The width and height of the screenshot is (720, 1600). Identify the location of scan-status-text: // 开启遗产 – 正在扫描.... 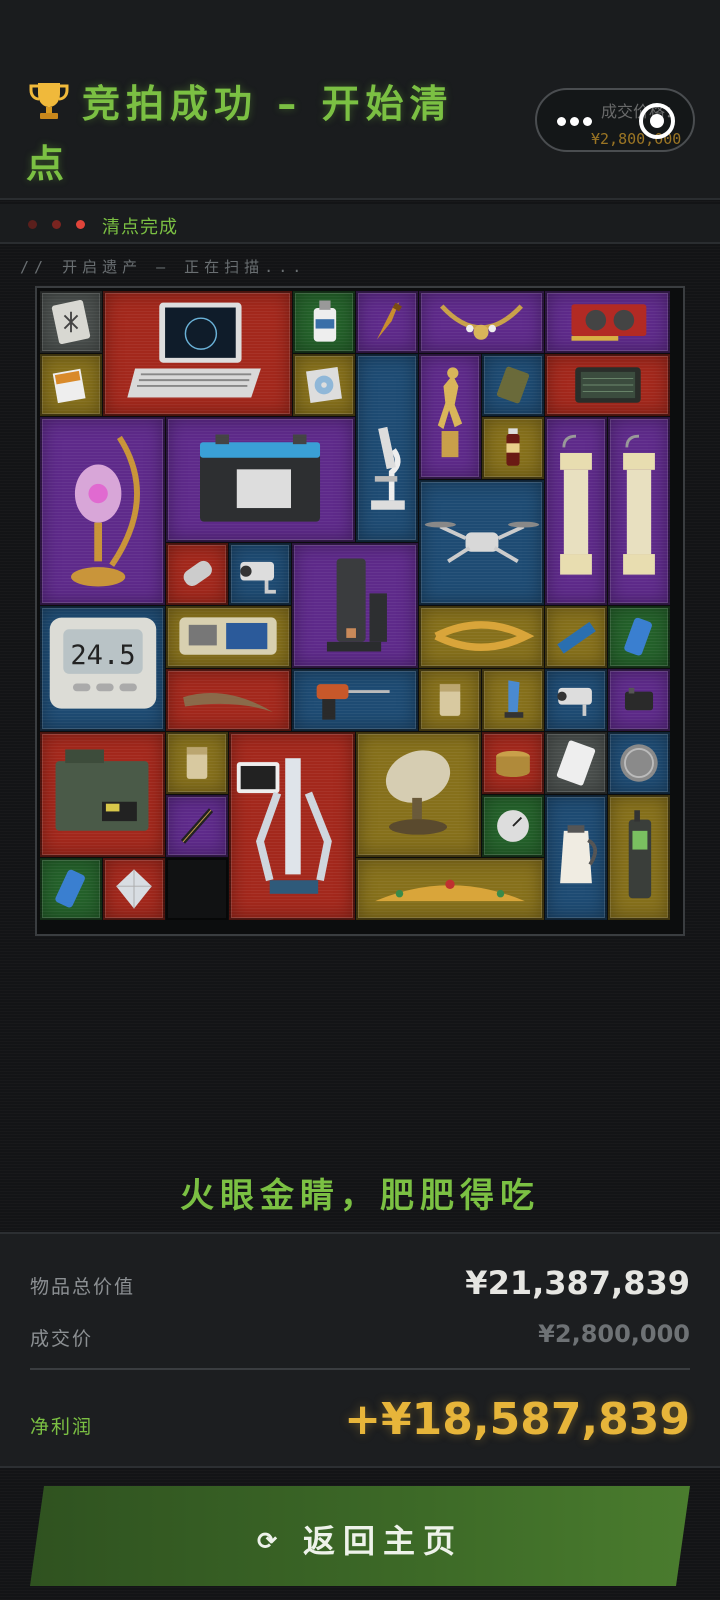
(163, 267).